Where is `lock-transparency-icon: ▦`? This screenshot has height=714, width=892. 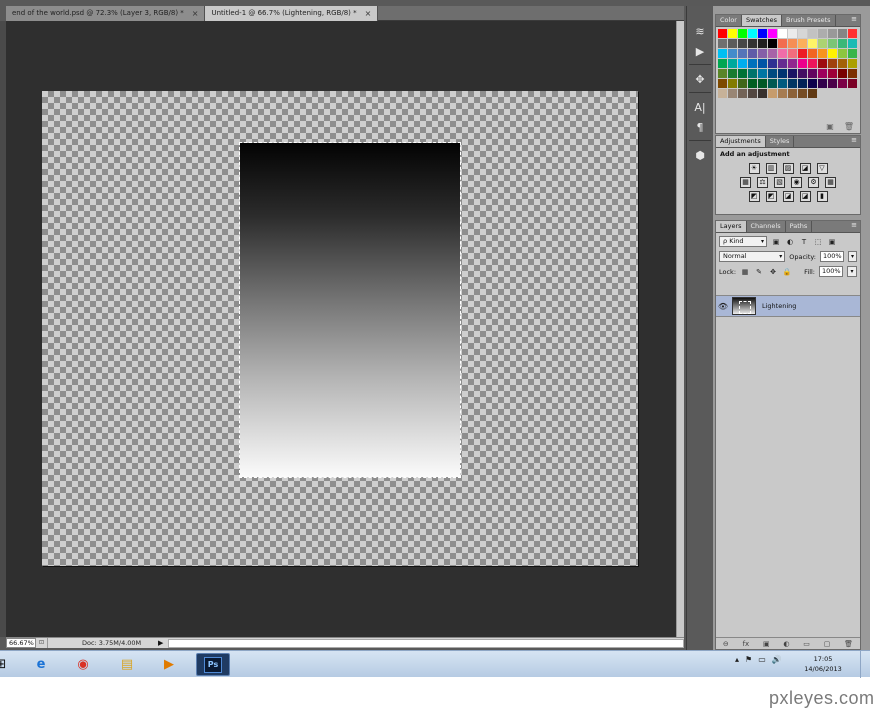
lock-transparency-icon: ▦ is located at coordinates (745, 272).